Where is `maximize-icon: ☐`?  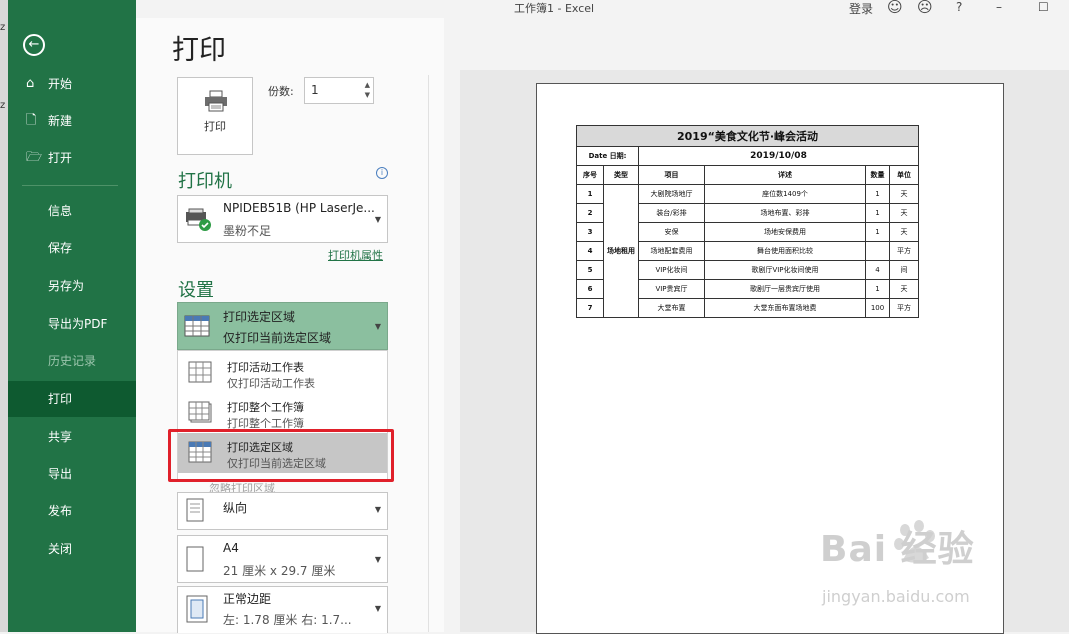 maximize-icon: ☐ is located at coordinates (1043, 7).